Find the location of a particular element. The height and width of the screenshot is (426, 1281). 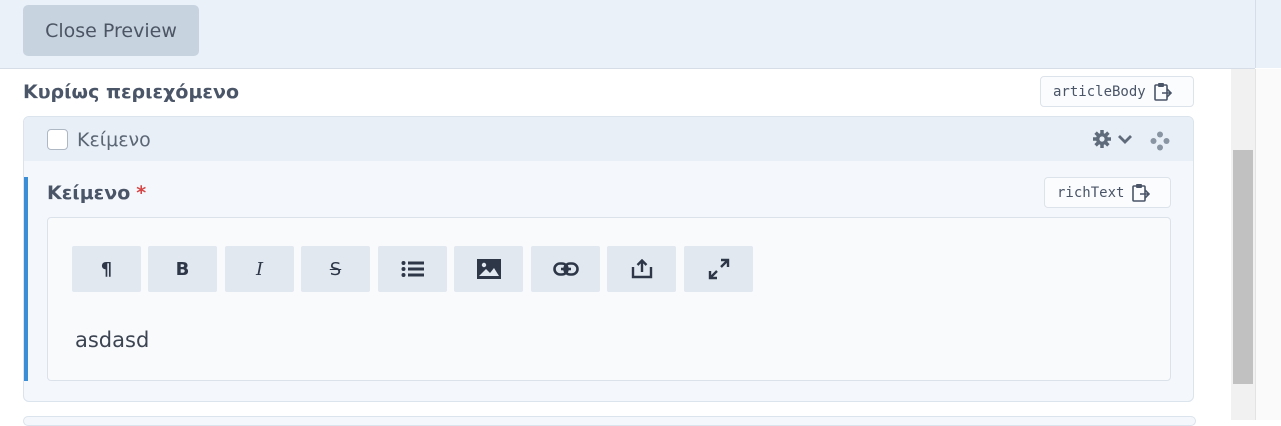

right-gutter is located at coordinates (1268, 244).